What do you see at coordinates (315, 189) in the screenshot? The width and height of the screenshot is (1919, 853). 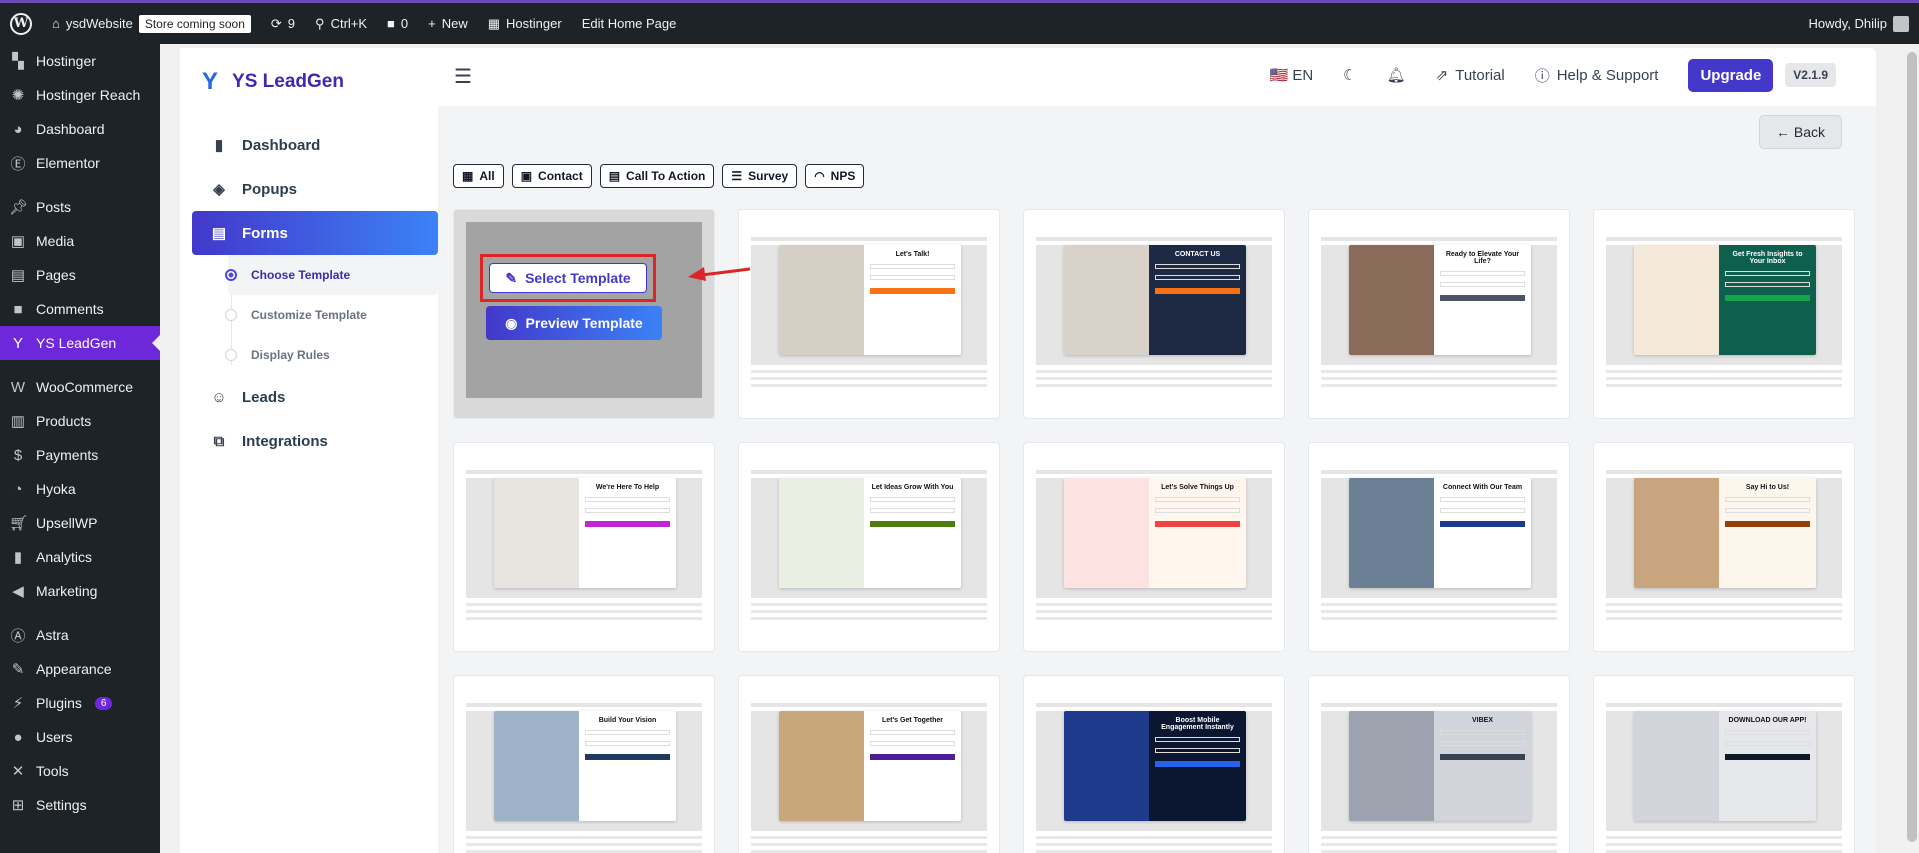 I see `nav-popups: ◈ Popups` at bounding box center [315, 189].